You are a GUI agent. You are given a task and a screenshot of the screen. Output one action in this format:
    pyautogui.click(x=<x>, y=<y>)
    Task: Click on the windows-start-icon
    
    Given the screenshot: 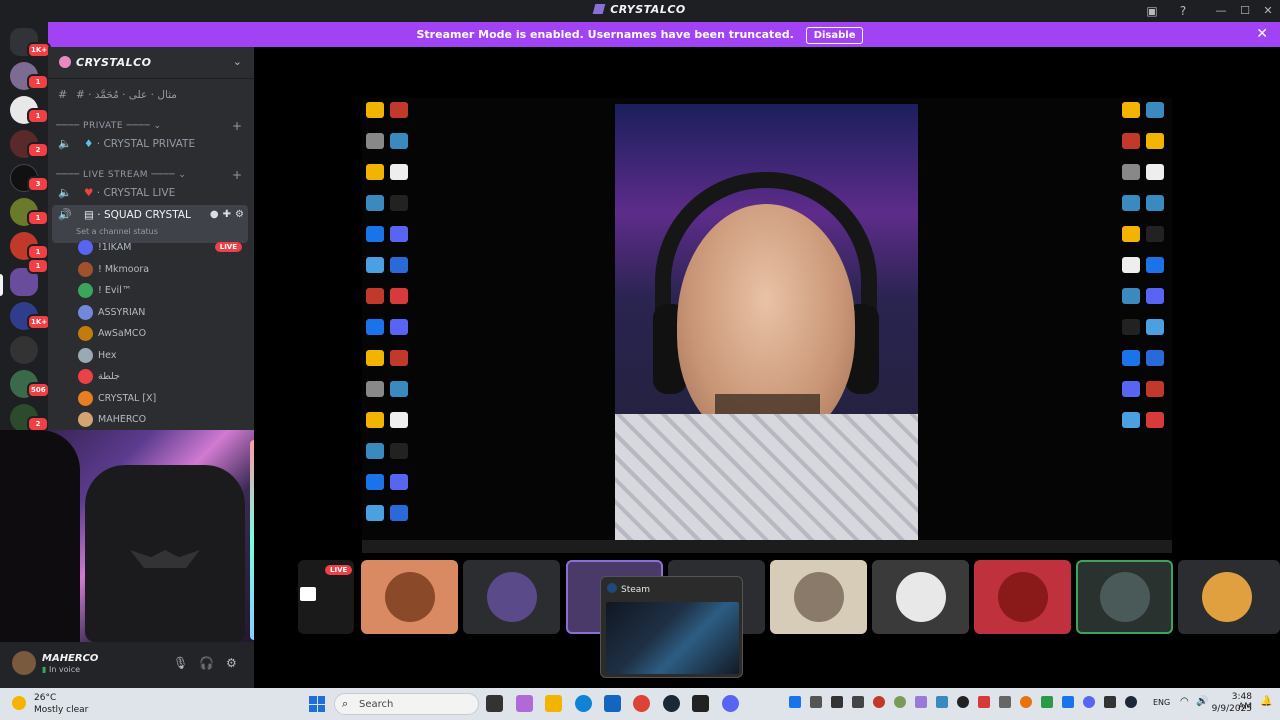 What is the action you would take?
    pyautogui.click(x=317, y=704)
    